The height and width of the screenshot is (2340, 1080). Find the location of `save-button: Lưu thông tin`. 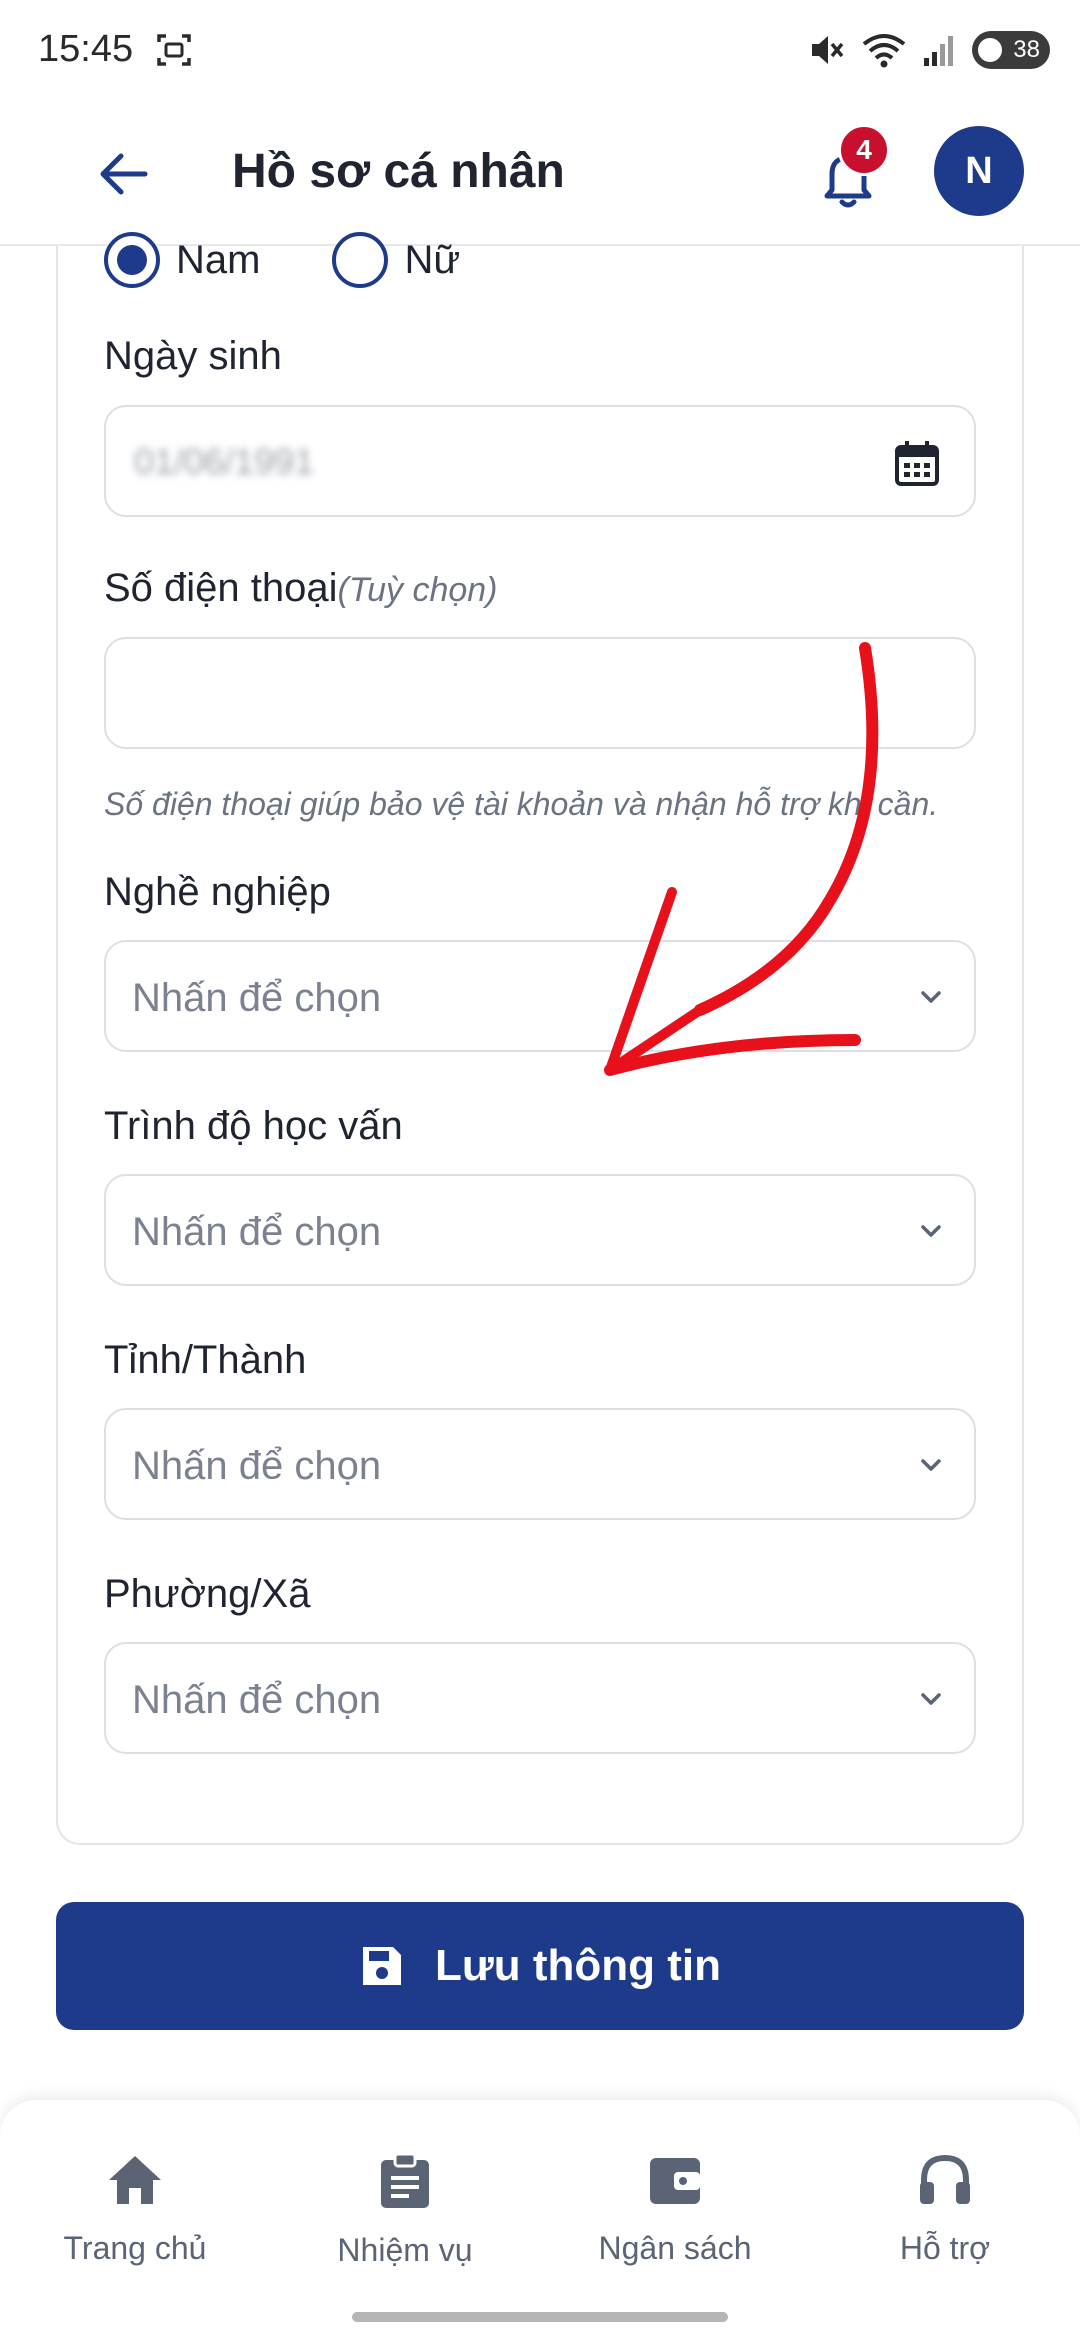

save-button: Lưu thông tin is located at coordinates (540, 1966).